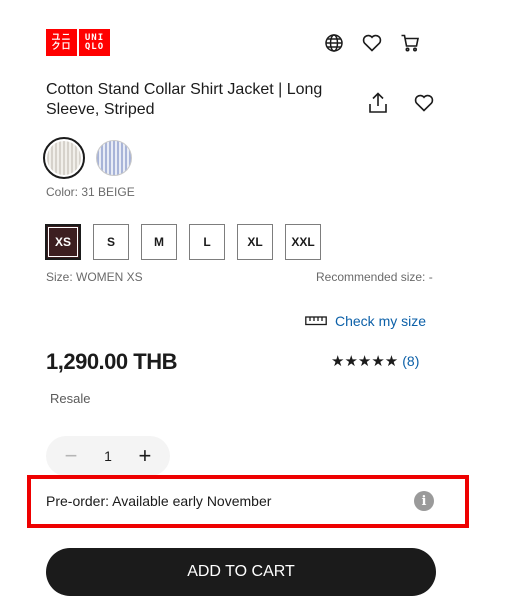  What do you see at coordinates (316, 321) in the screenshot?
I see `ruler-icon` at bounding box center [316, 321].